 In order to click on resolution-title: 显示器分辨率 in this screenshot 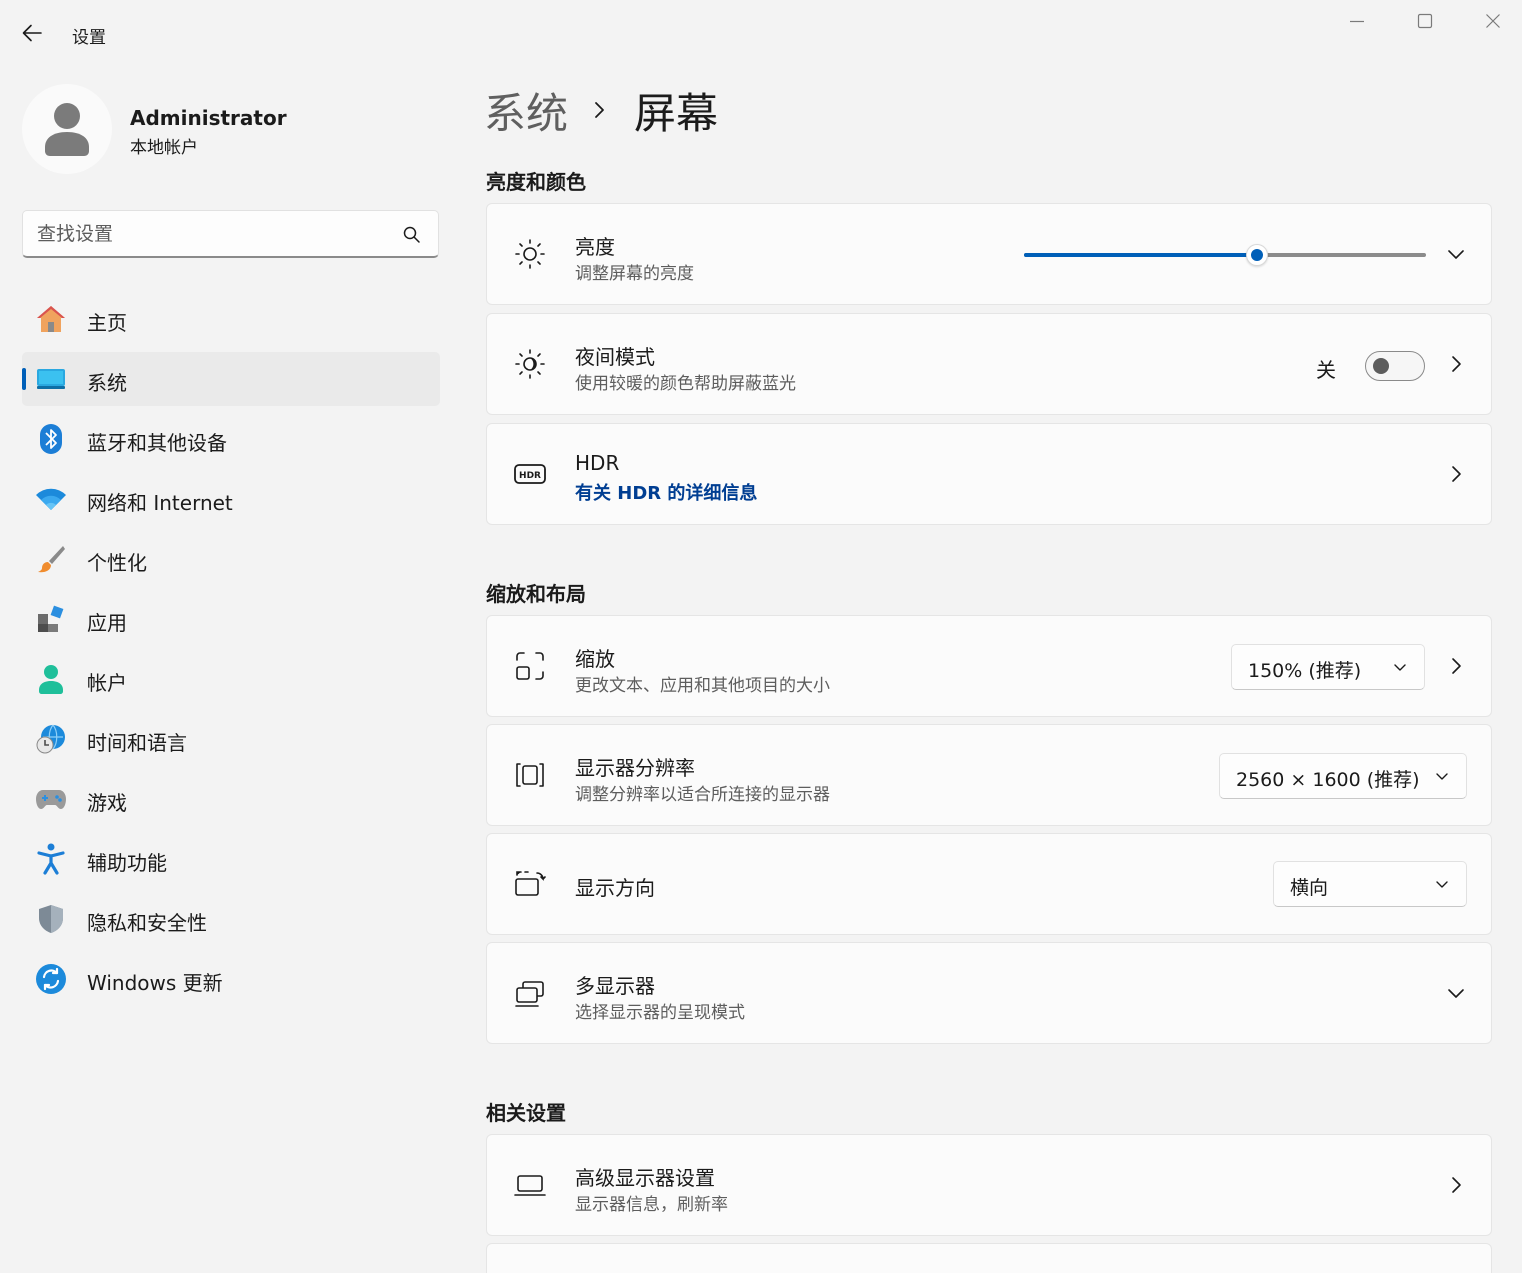, I will do `click(635, 768)`.